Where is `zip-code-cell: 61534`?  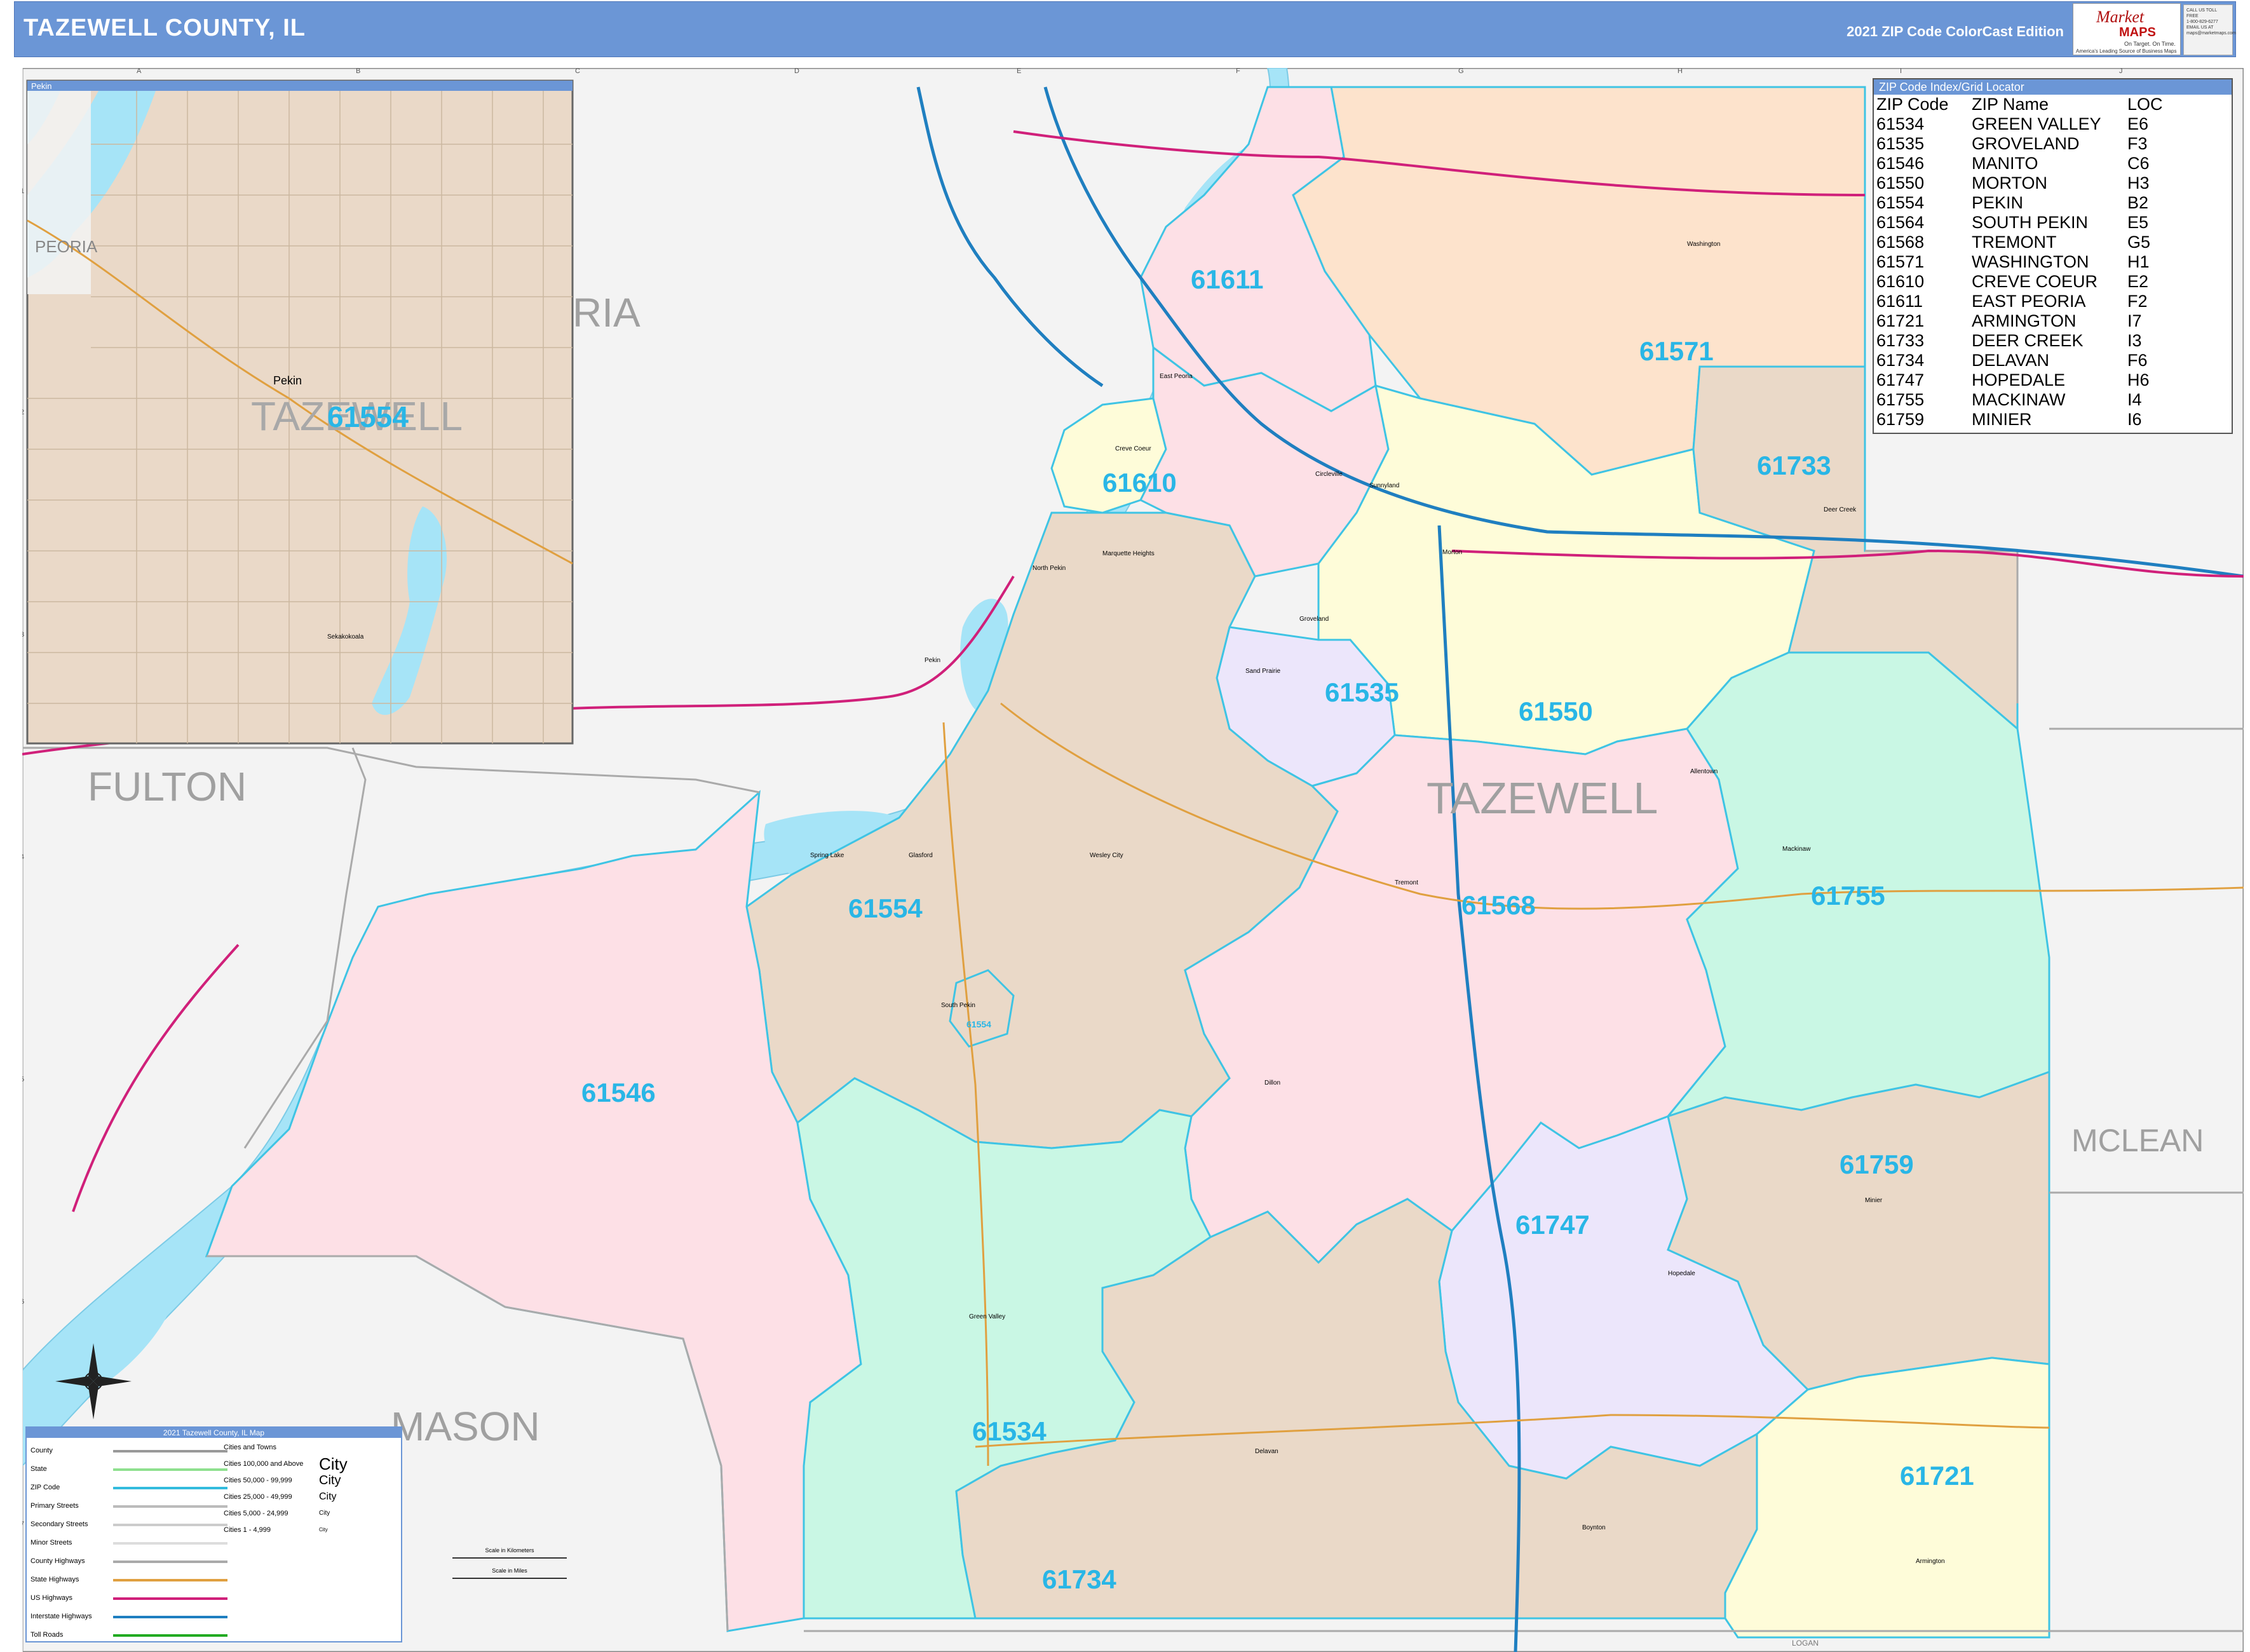
zip-code-cell: 61534 is located at coordinates (1900, 123).